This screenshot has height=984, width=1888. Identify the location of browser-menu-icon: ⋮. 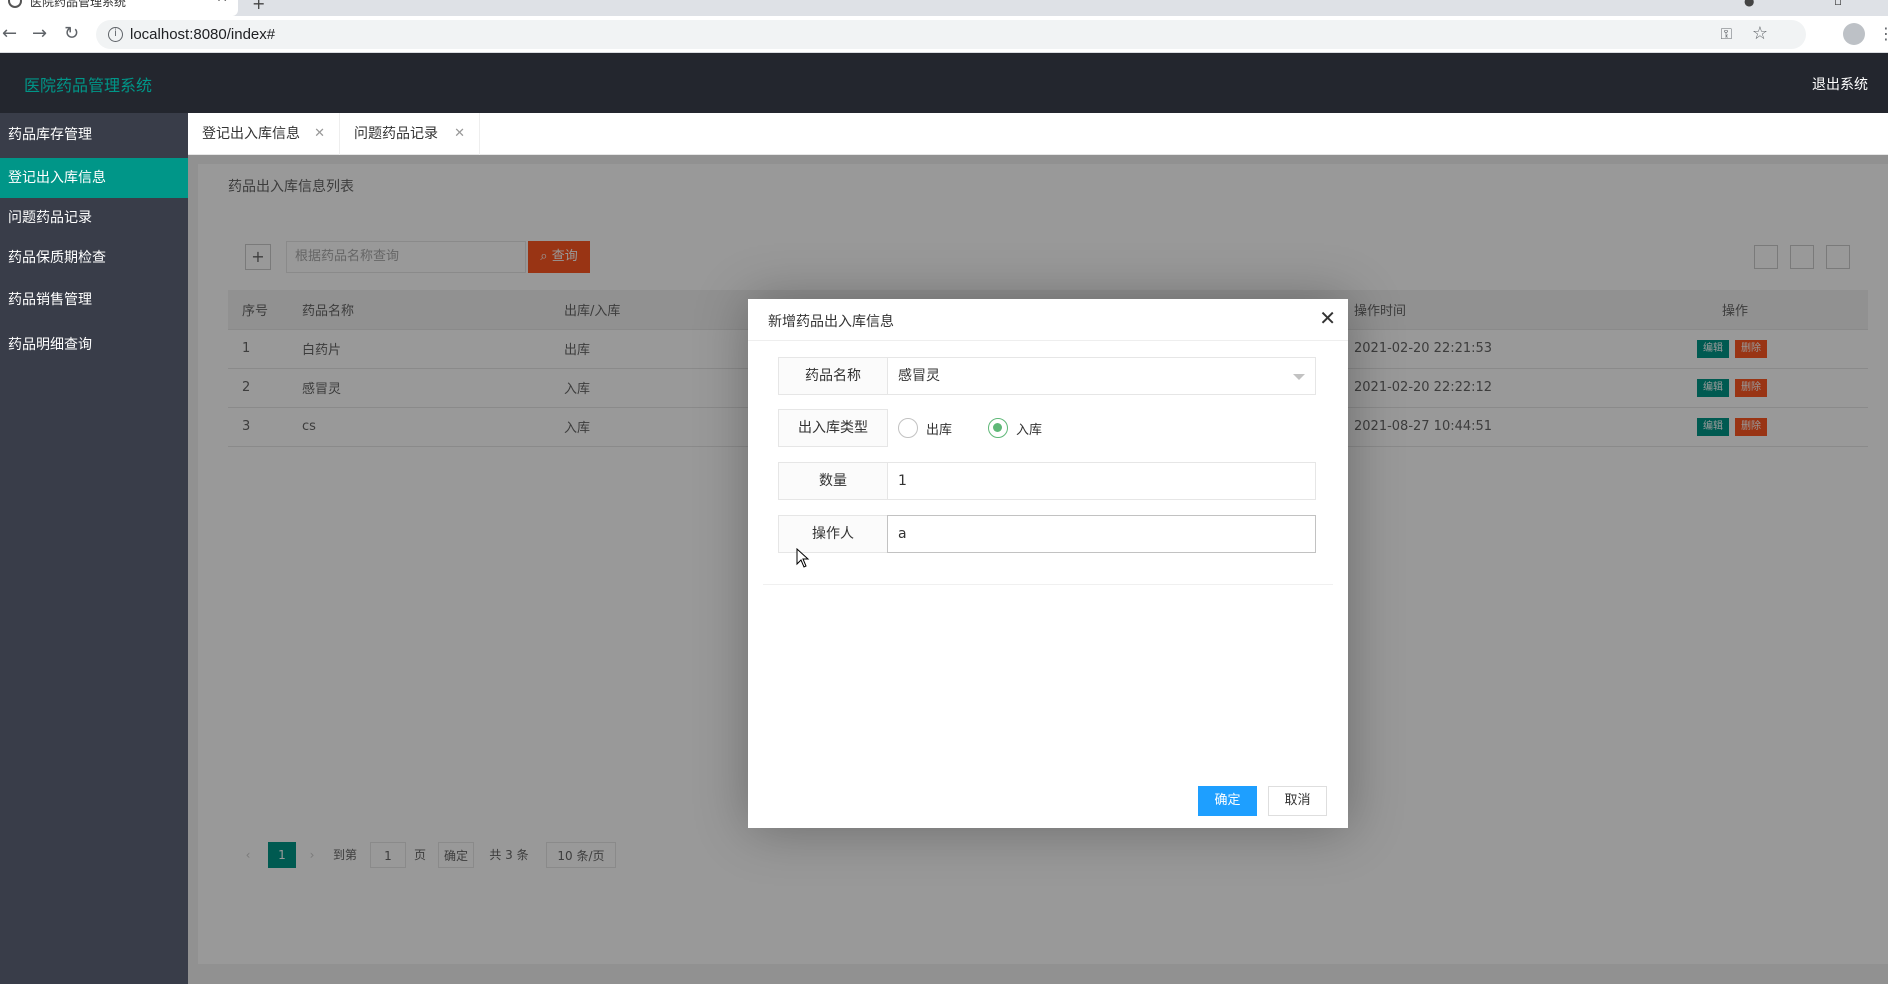
(1883, 33).